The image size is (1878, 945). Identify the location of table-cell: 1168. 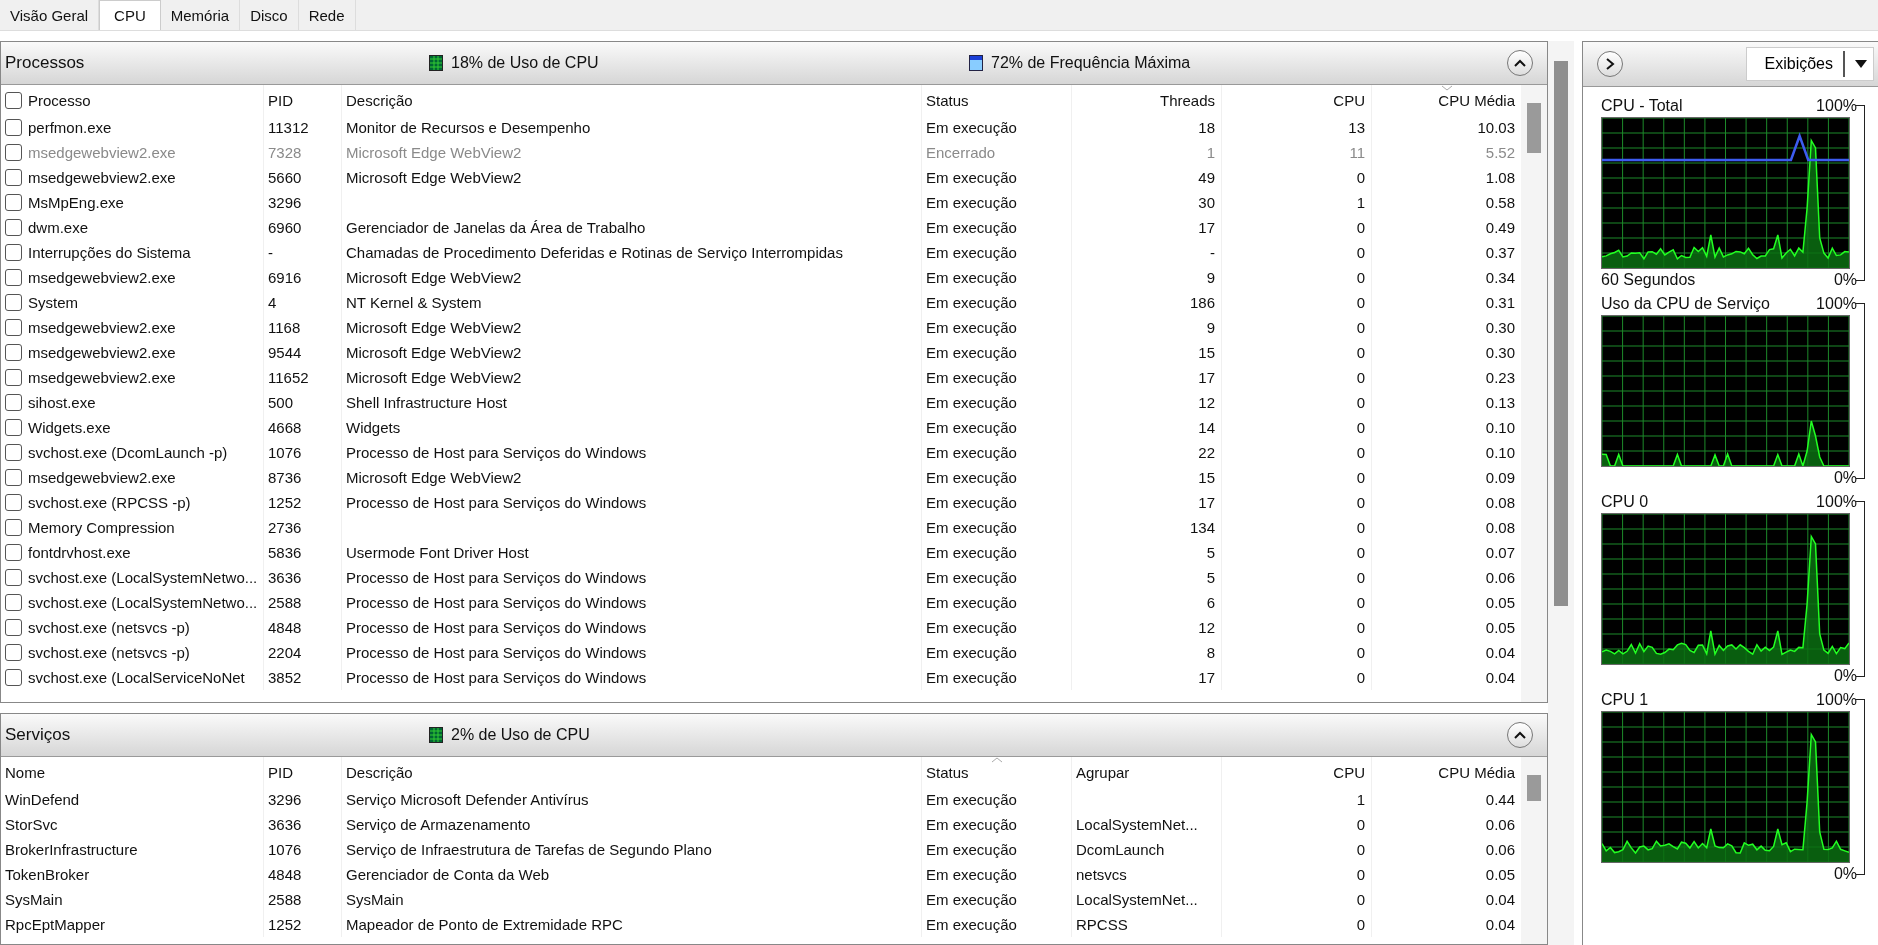
(284, 327).